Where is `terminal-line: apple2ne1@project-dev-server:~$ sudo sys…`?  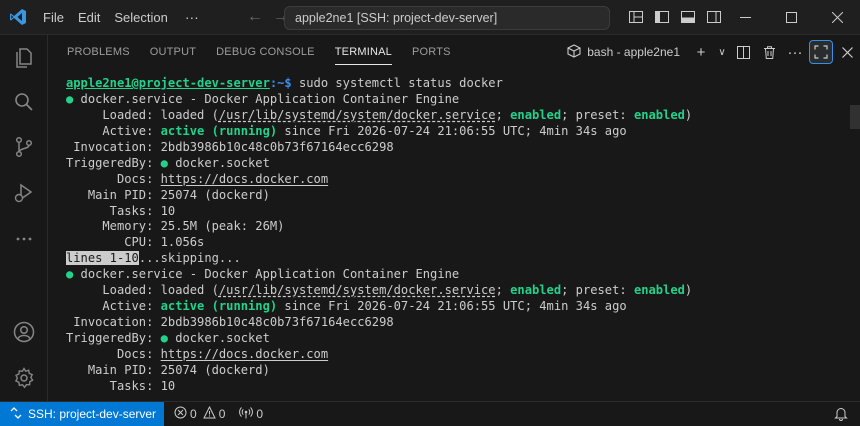 terminal-line: apple2ne1@project-dev-server:~$ sudo sys… is located at coordinates (456, 84).